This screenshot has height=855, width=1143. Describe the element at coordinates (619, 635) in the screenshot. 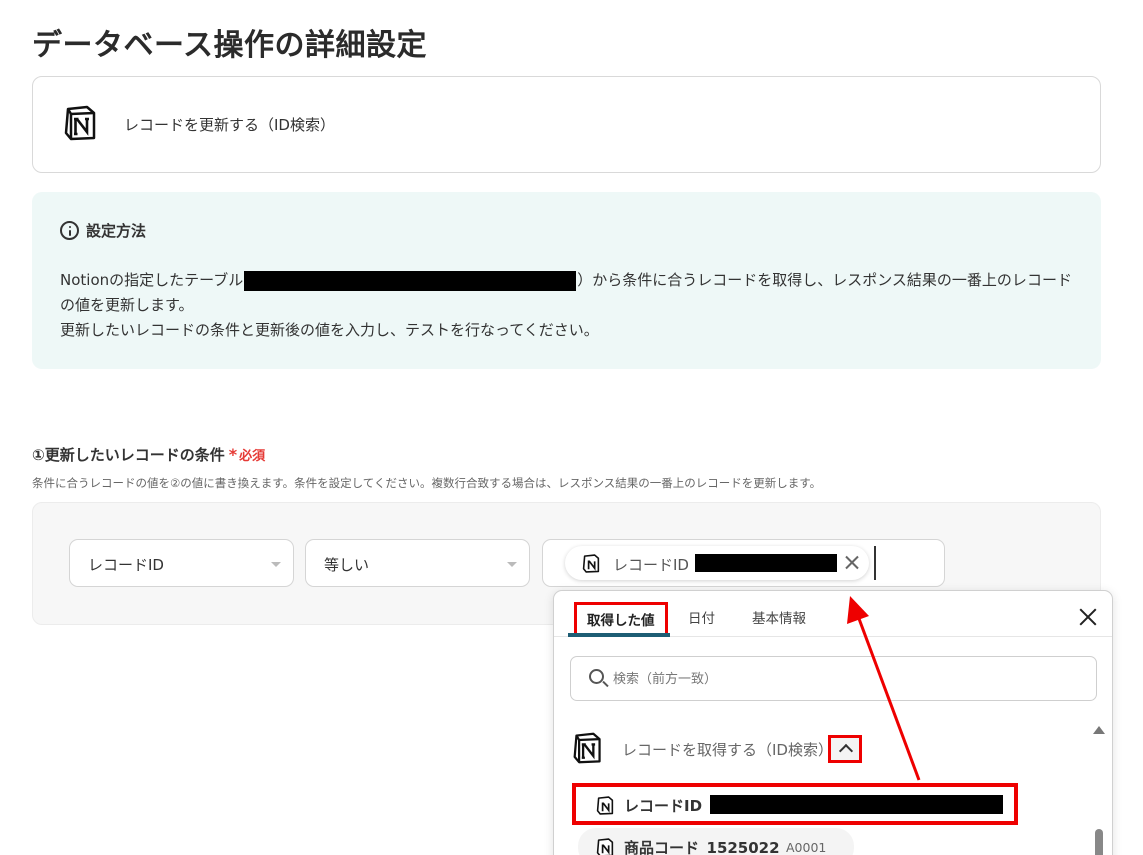

I see `active-tab-indicator` at that location.